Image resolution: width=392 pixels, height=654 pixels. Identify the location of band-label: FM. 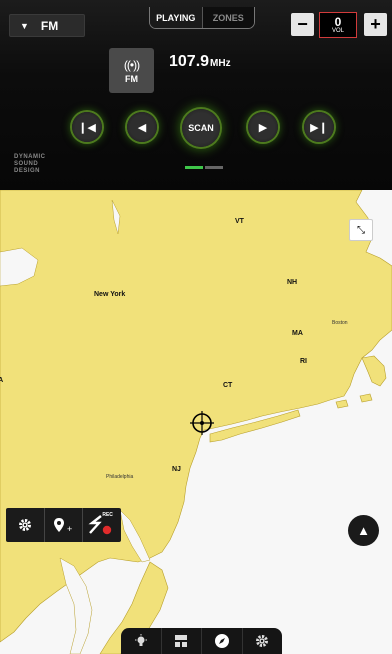
(131, 78).